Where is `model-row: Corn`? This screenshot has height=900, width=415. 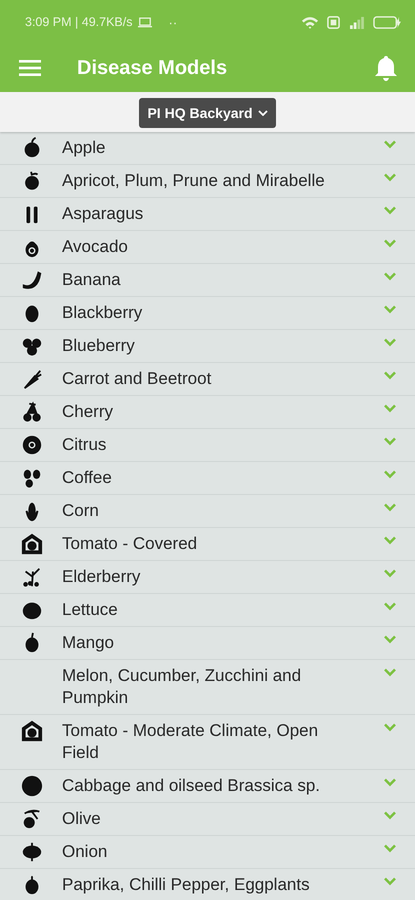
model-row: Corn is located at coordinates (207, 511).